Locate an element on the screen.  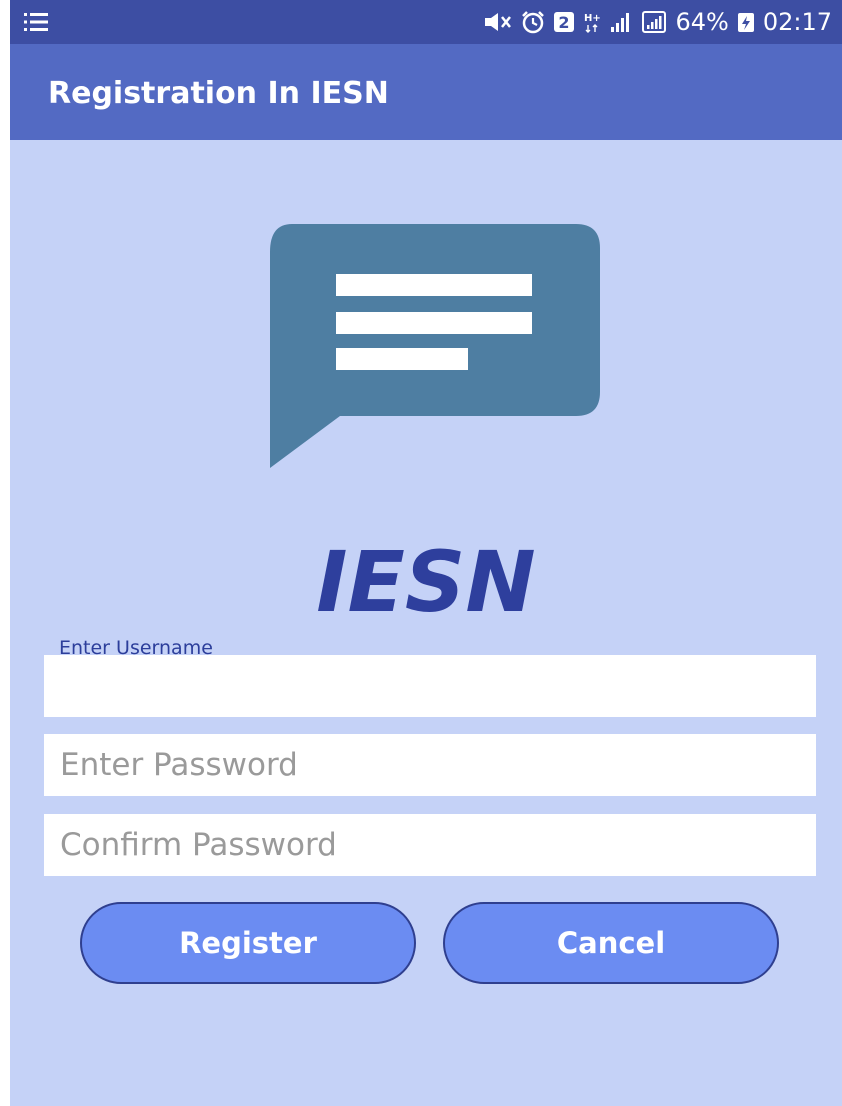
register-button: Register is located at coordinates (248, 943).